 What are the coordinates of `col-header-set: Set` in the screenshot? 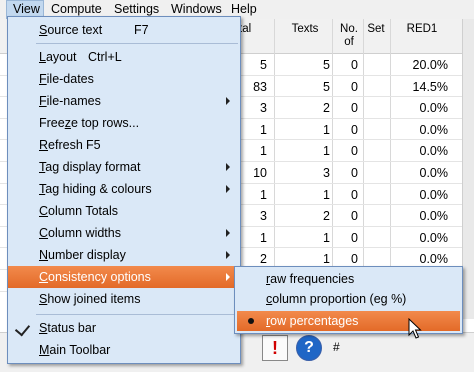 It's located at (376, 29).